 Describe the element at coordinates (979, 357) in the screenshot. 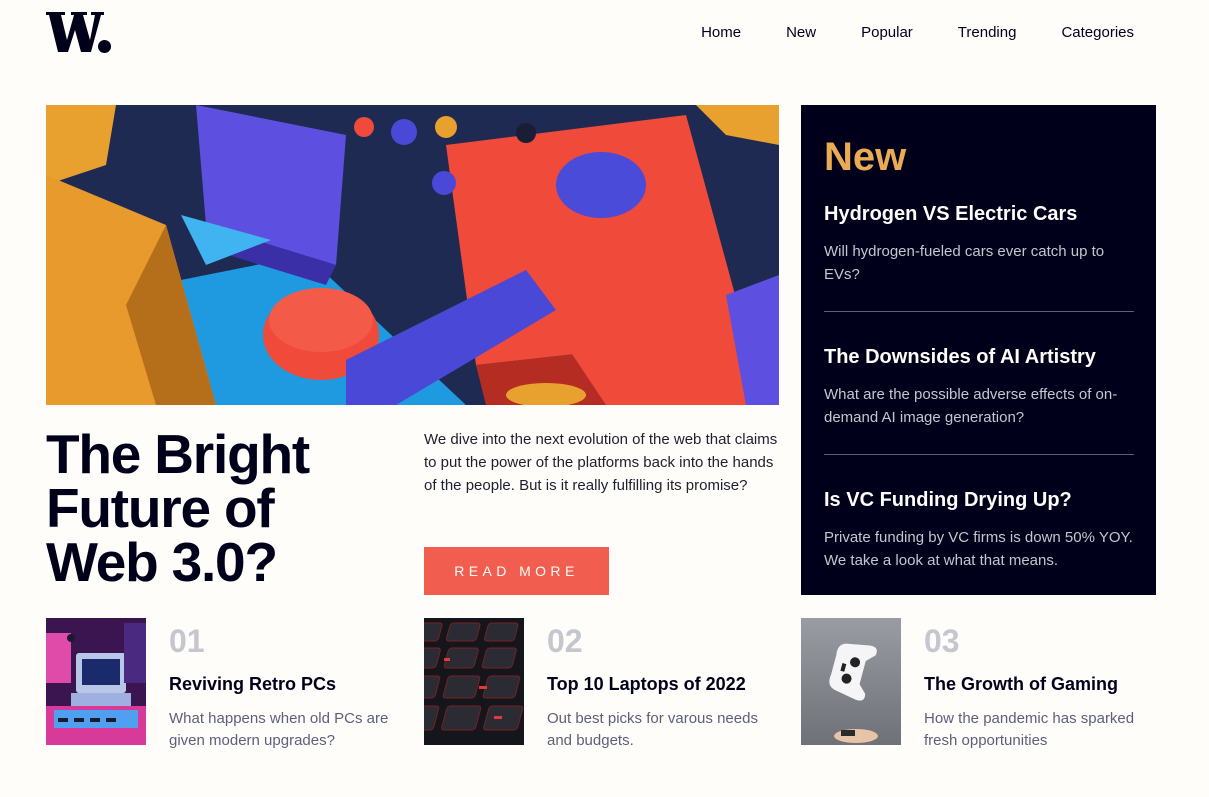

I see `new-item-title: The Downsides of AI Artistry` at that location.